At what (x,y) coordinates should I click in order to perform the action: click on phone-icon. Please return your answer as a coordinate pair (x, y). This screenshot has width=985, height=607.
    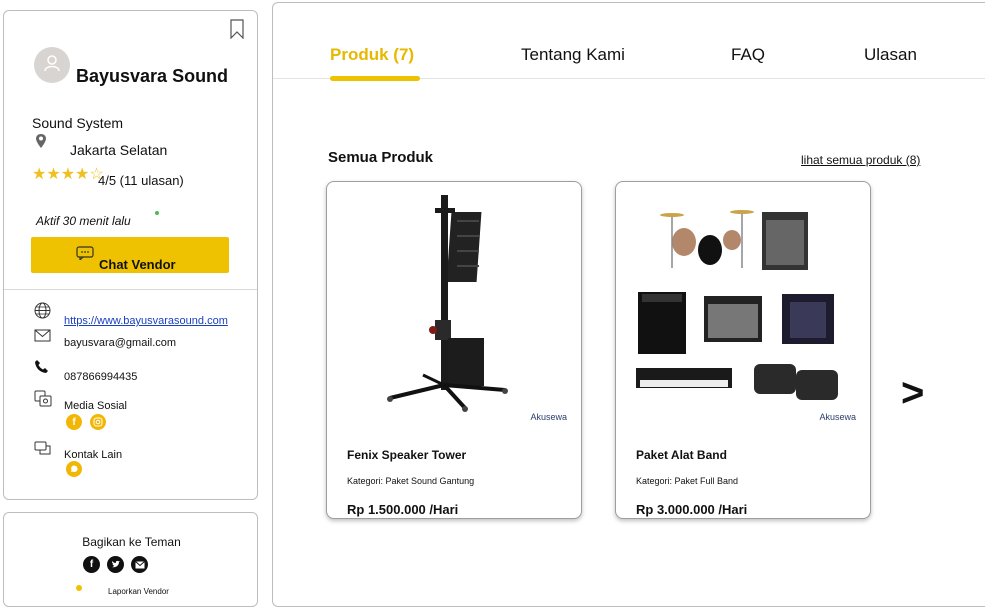
    Looking at the image, I should click on (41, 369).